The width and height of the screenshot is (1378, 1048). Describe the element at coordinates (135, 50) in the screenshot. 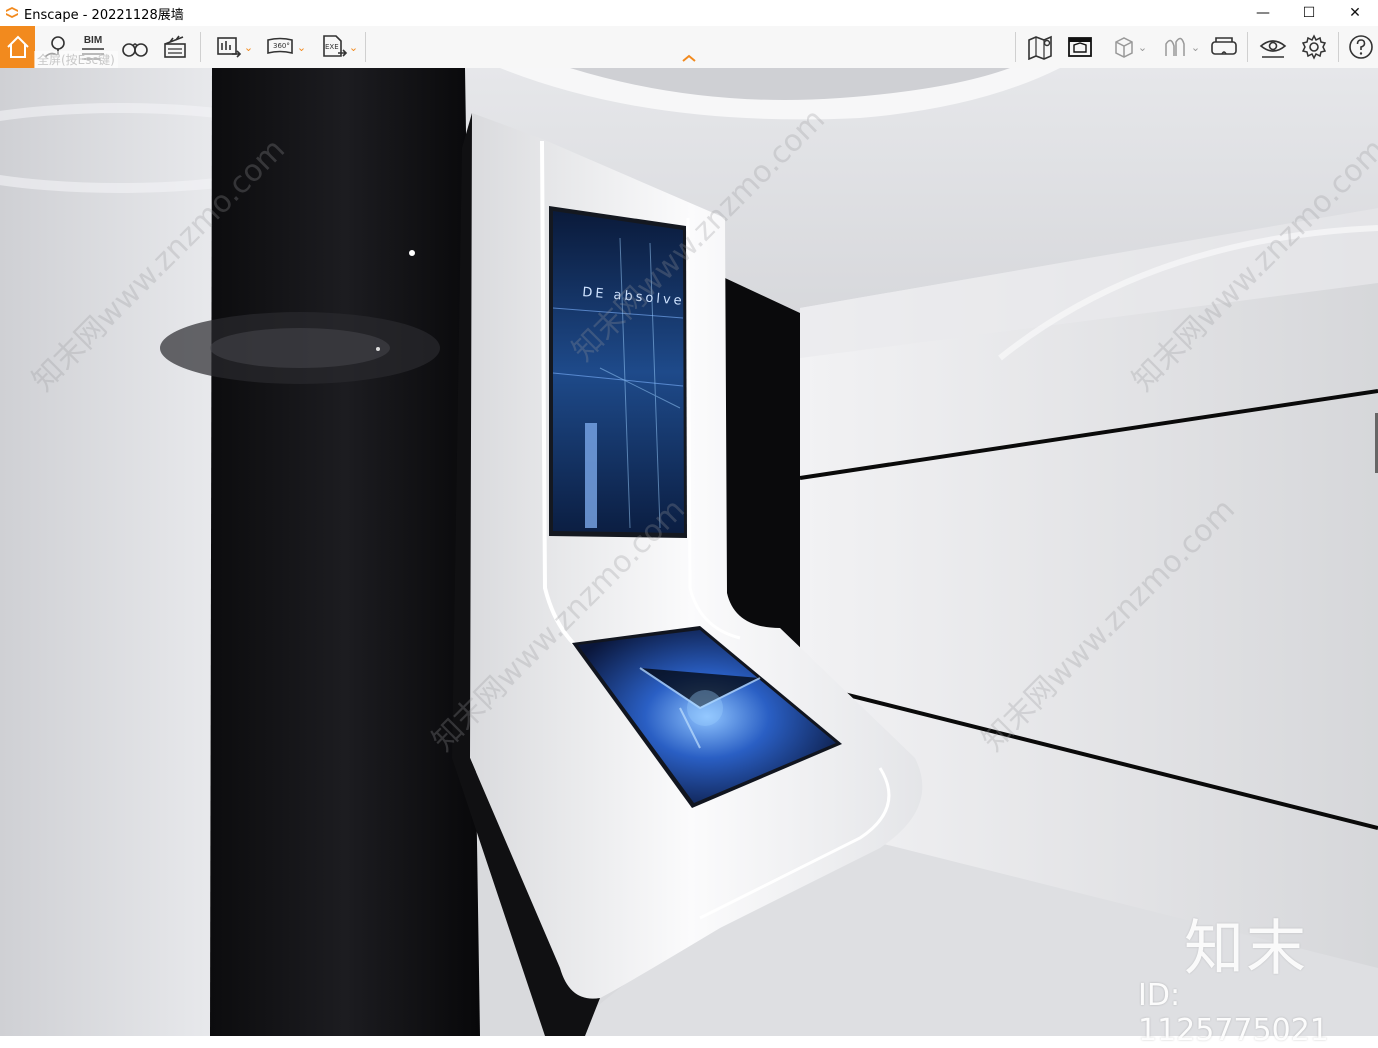

I see `binoculars-icon` at that location.